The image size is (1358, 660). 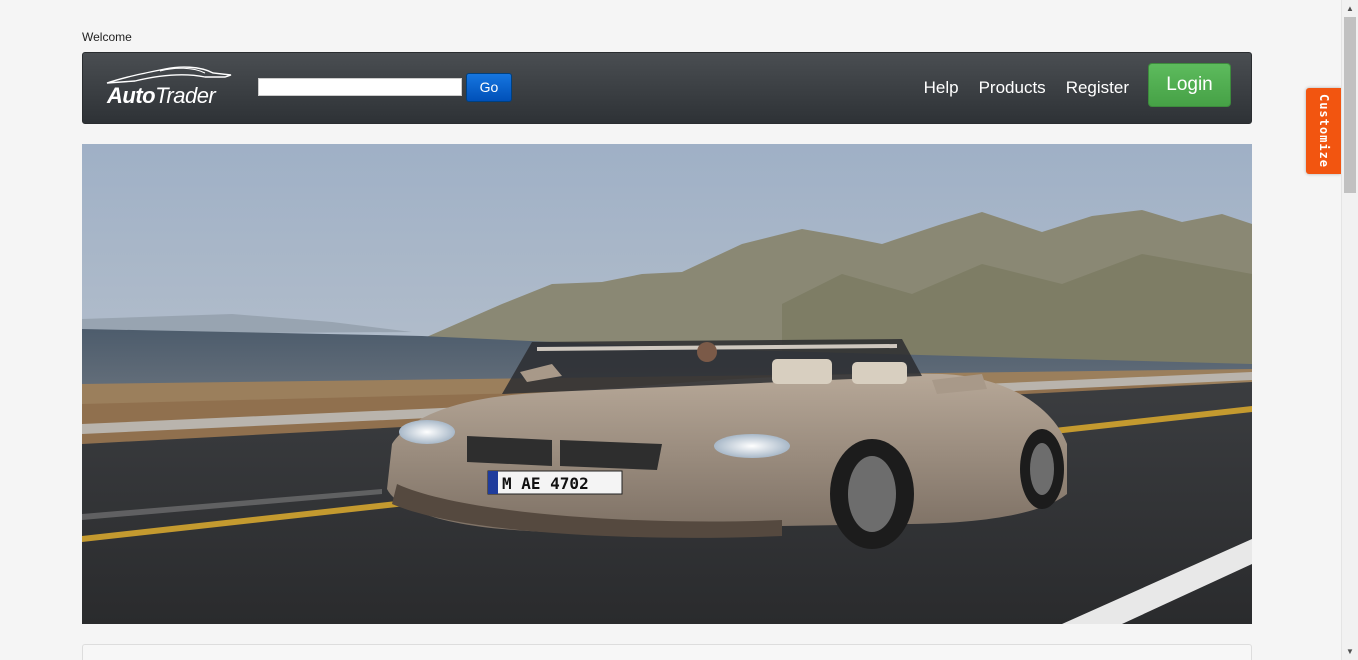 What do you see at coordinates (1350, 105) in the screenshot?
I see `scroll-thumb` at bounding box center [1350, 105].